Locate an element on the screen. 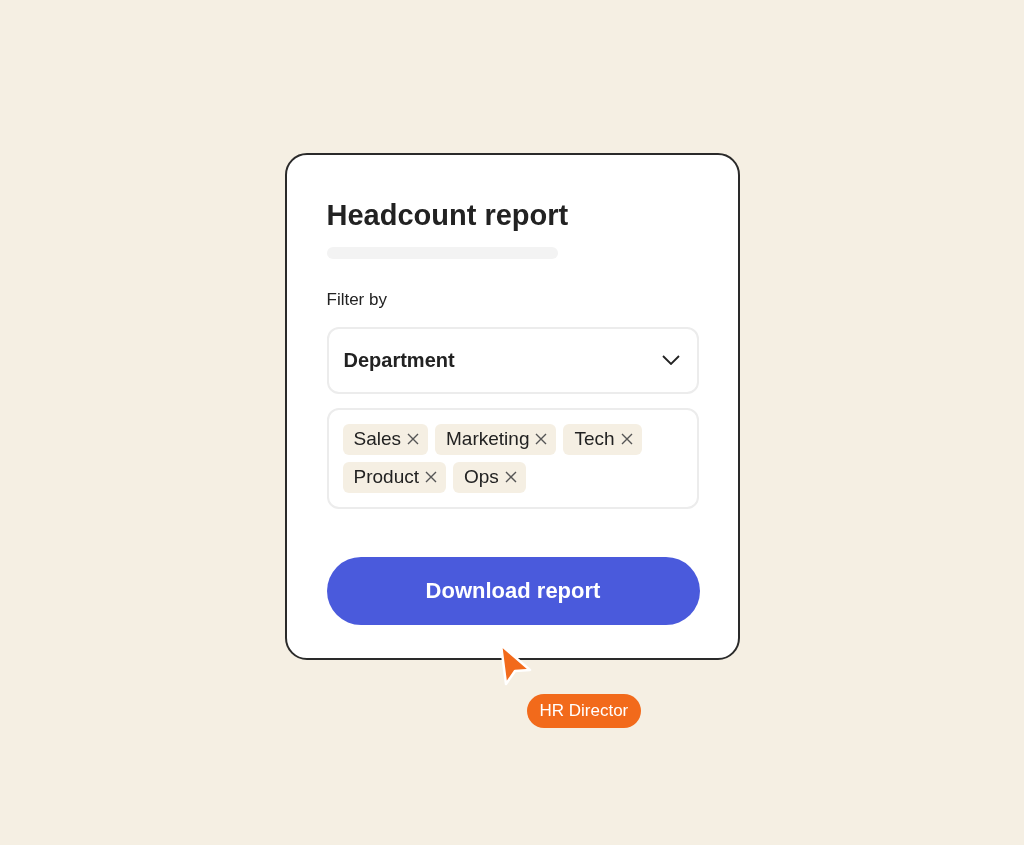  dropdown-value: Department is located at coordinates (399, 360).